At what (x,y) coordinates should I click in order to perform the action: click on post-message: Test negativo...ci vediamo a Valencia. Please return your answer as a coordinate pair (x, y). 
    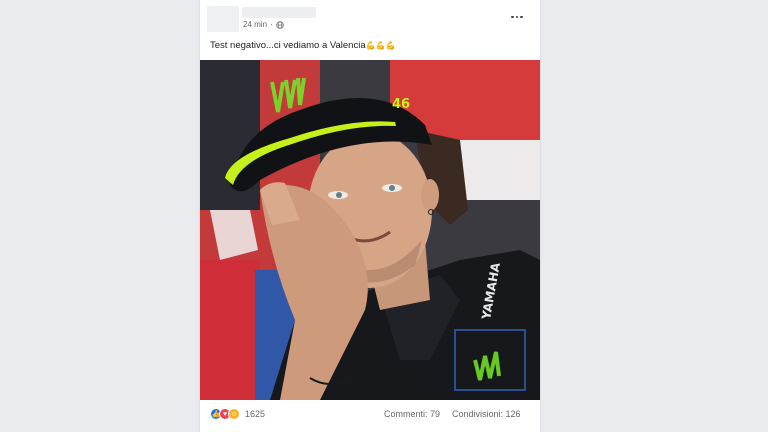
    Looking at the image, I should click on (288, 45).